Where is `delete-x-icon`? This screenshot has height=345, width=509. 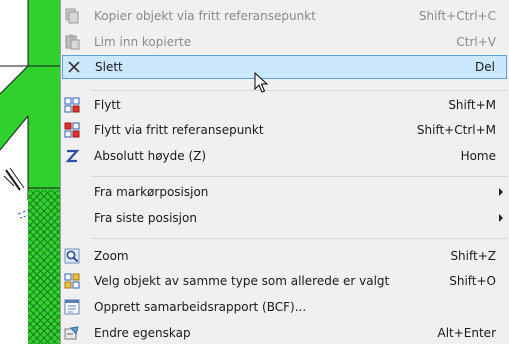
delete-x-icon is located at coordinates (74, 67).